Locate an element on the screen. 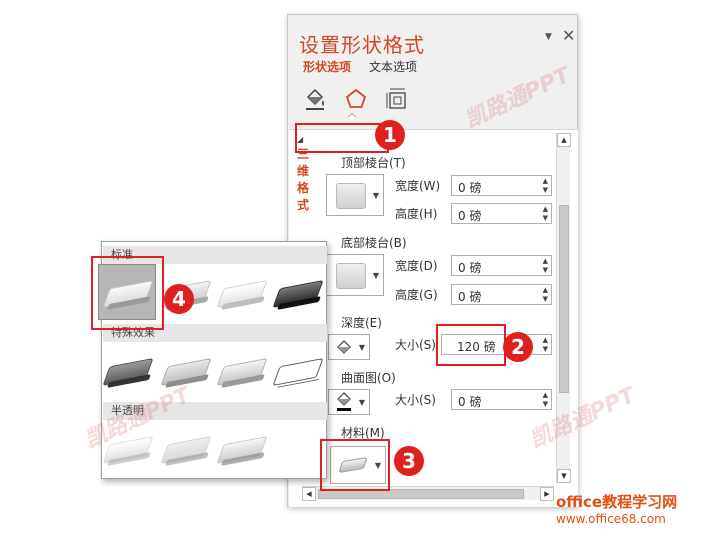 The width and height of the screenshot is (710, 538). material-metal is located at coordinates (298, 293).